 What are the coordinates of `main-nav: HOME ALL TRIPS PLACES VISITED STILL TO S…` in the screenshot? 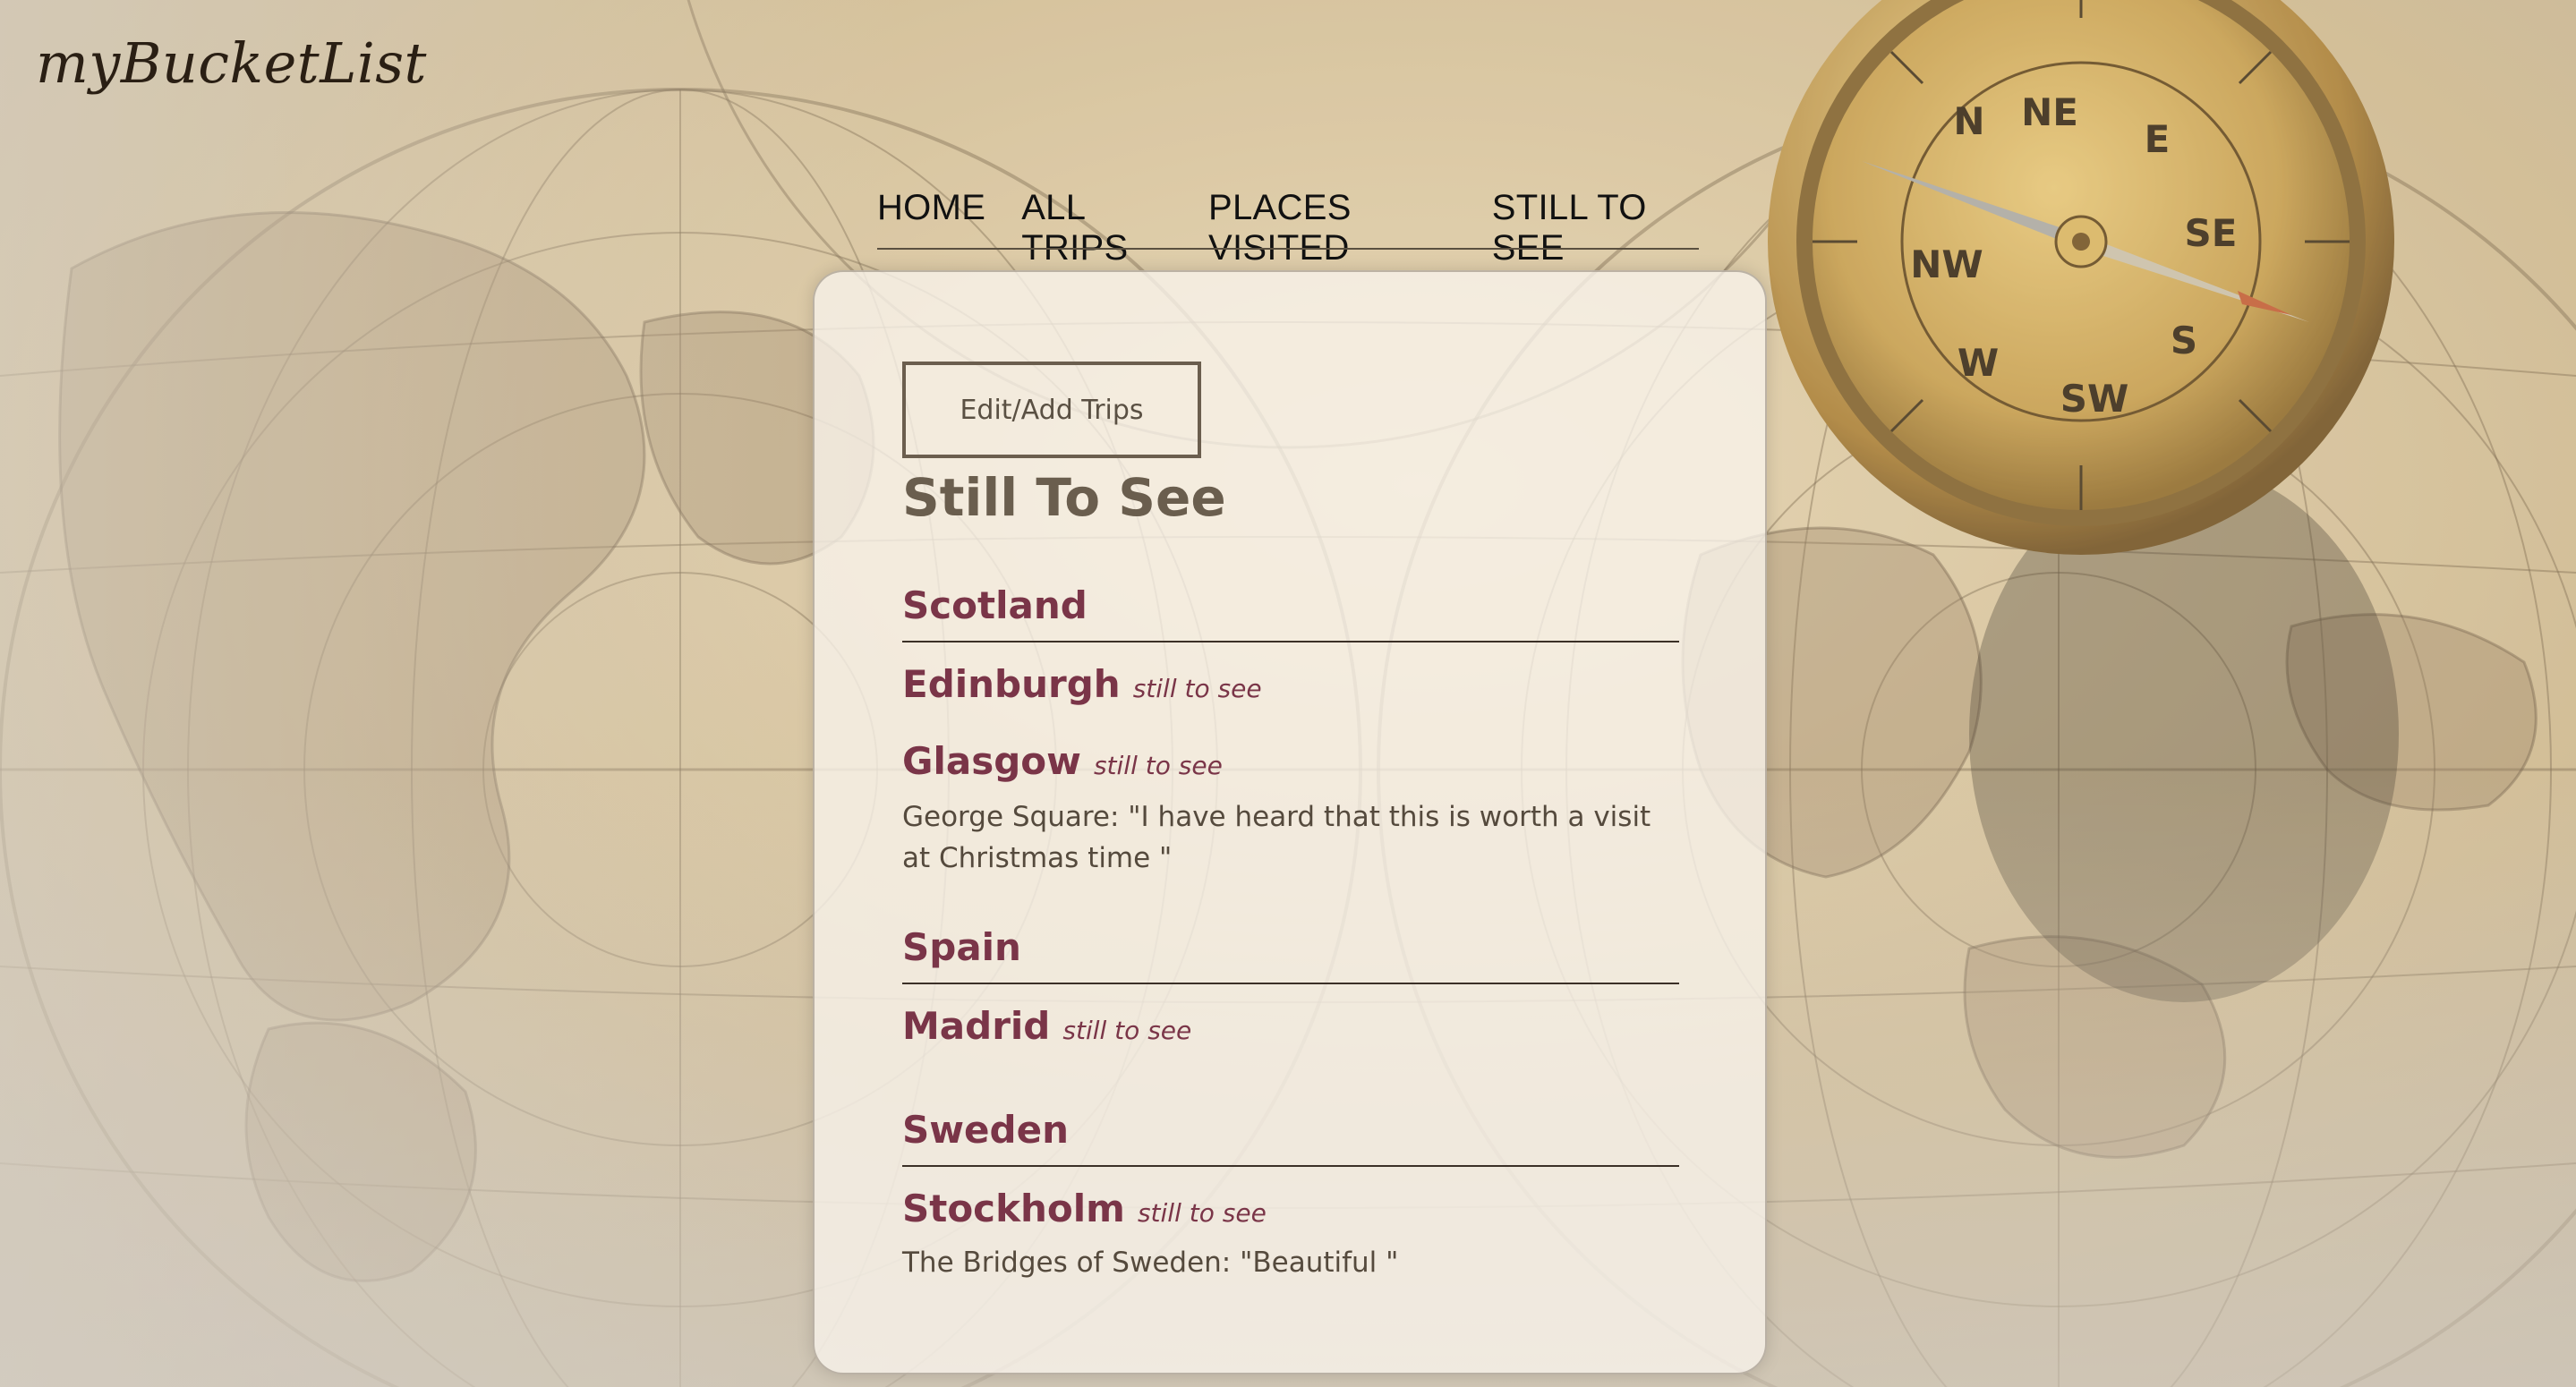 It's located at (1284, 228).